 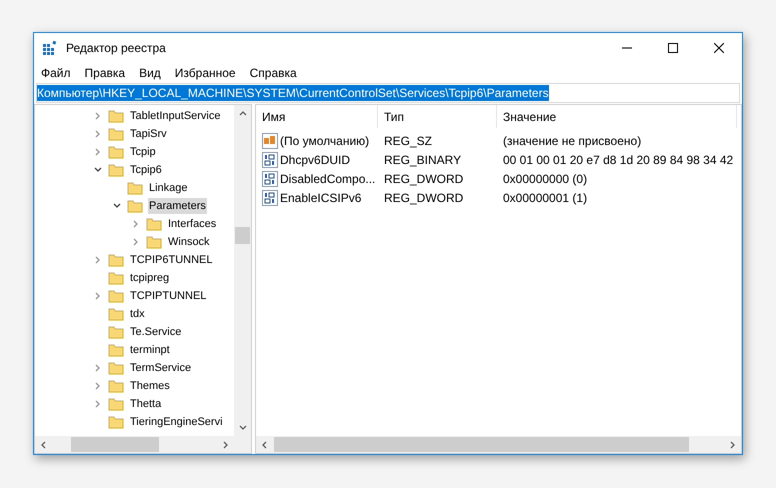 What do you see at coordinates (146, 170) in the screenshot?
I see `tree-item: Tcpip6` at bounding box center [146, 170].